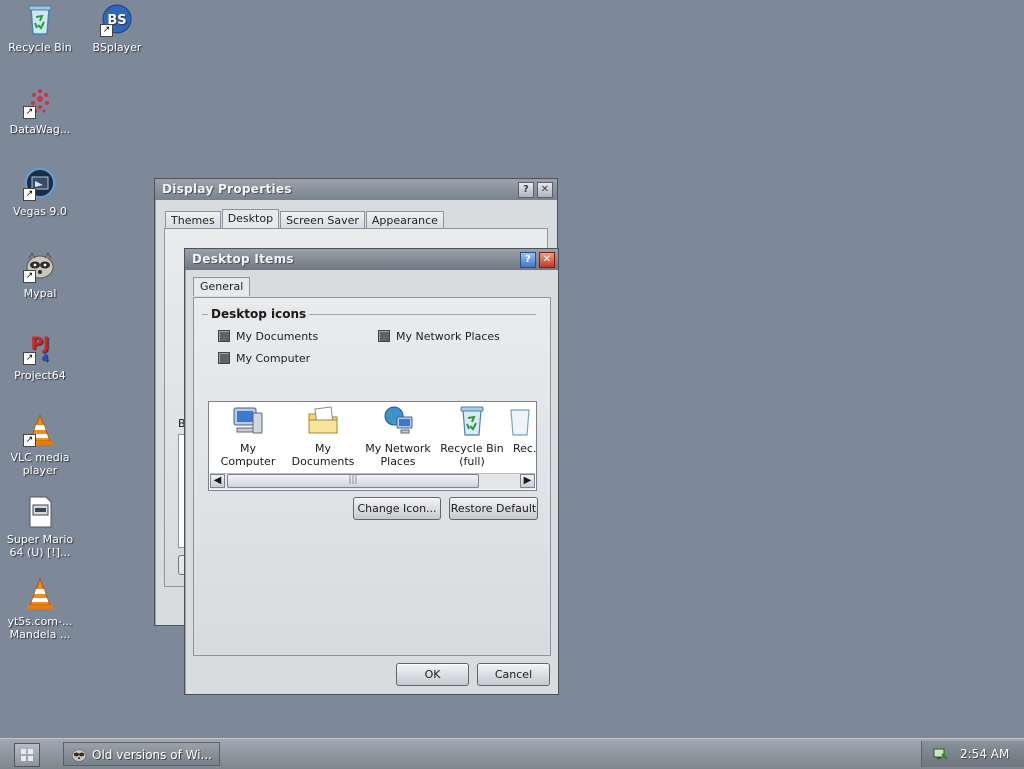 The width and height of the screenshot is (1024, 769). Describe the element at coordinates (79, 755) in the screenshot. I see `mypal-raccoon-icon` at that location.